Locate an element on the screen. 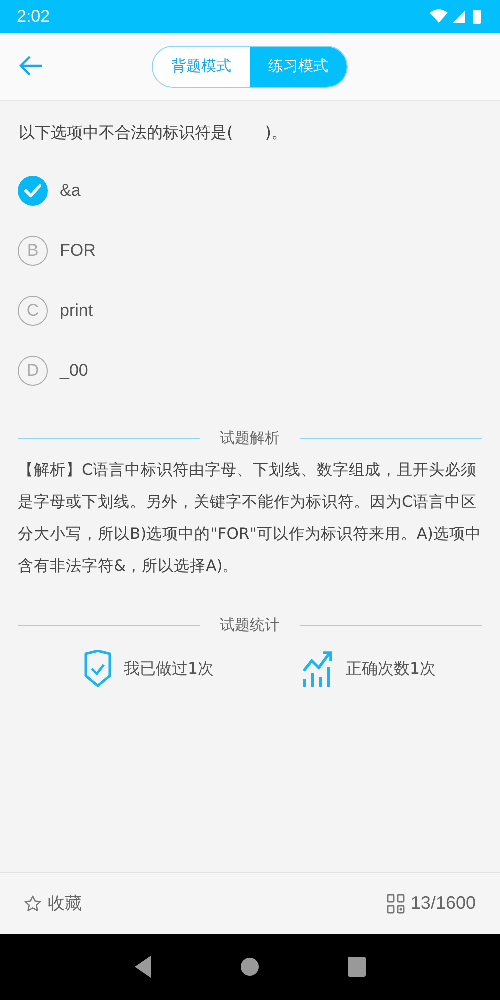 The height and width of the screenshot is (1000, 500). section-heading: 试题统计 is located at coordinates (250, 625).